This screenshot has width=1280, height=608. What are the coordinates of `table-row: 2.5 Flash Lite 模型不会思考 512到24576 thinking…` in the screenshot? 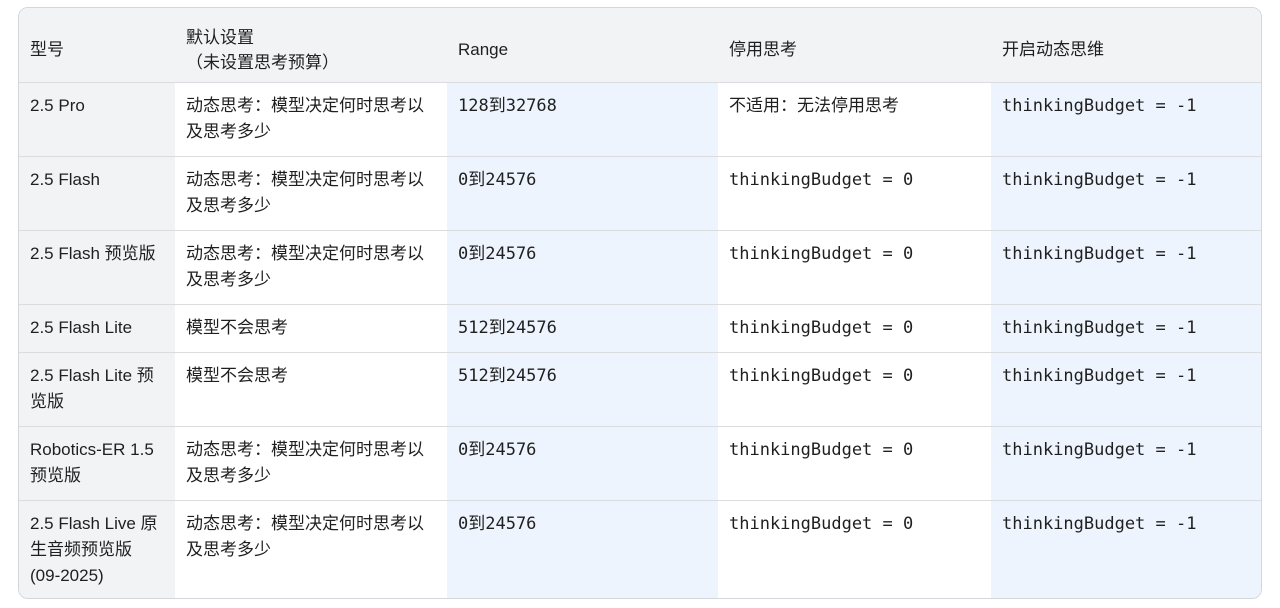 It's located at (640, 327).